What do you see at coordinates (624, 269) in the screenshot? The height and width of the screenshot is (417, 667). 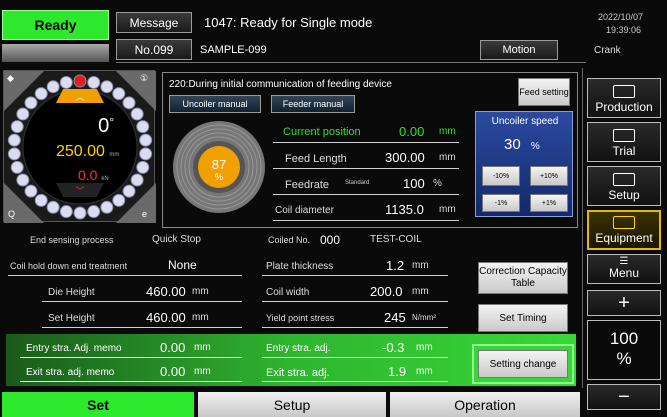 I see `sidebar-item-menu: ☰ Menu` at bounding box center [624, 269].